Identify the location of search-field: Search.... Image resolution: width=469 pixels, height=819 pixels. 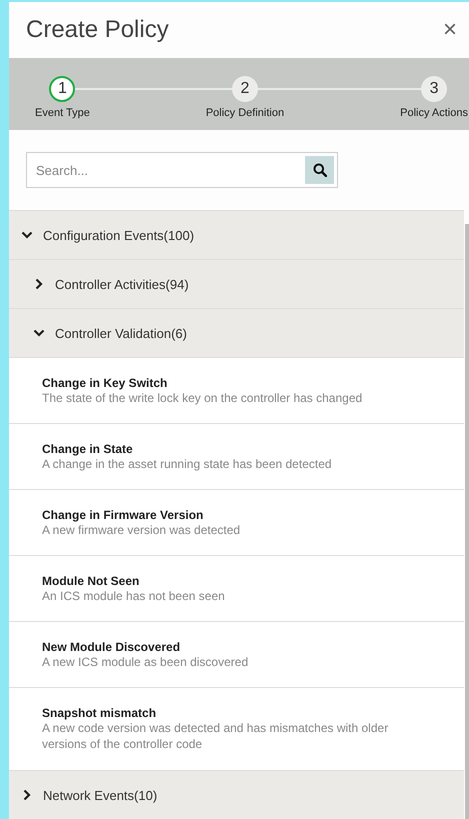
(182, 170).